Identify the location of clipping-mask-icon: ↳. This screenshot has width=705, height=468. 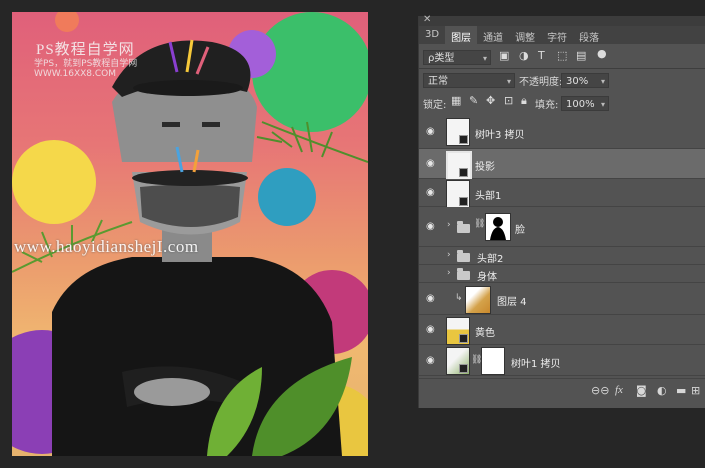
(459, 298).